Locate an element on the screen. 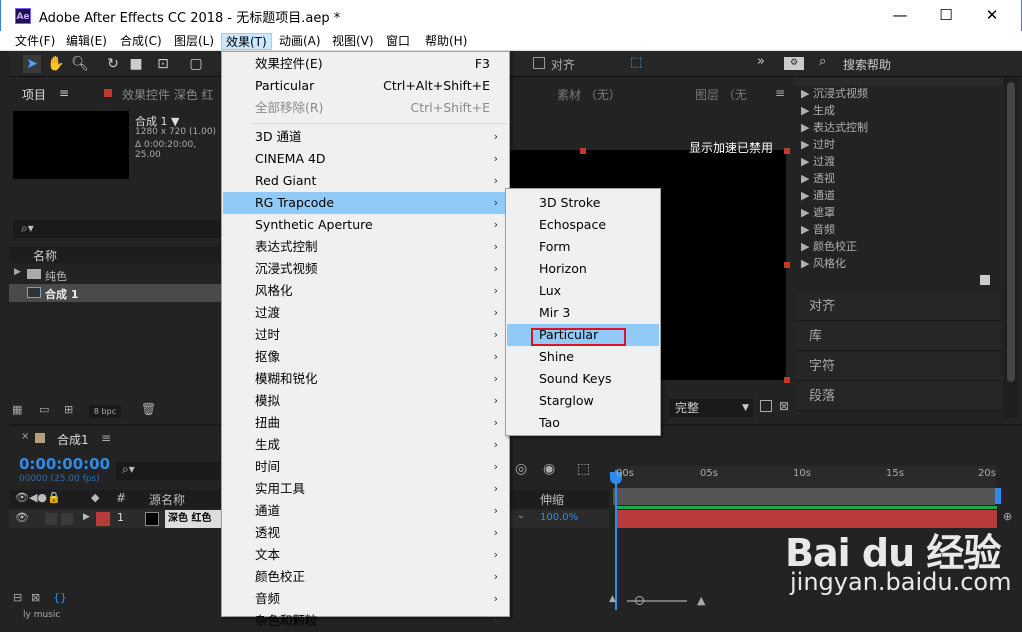 This screenshot has height=632, width=1022. expand-icon: » is located at coordinates (761, 61).